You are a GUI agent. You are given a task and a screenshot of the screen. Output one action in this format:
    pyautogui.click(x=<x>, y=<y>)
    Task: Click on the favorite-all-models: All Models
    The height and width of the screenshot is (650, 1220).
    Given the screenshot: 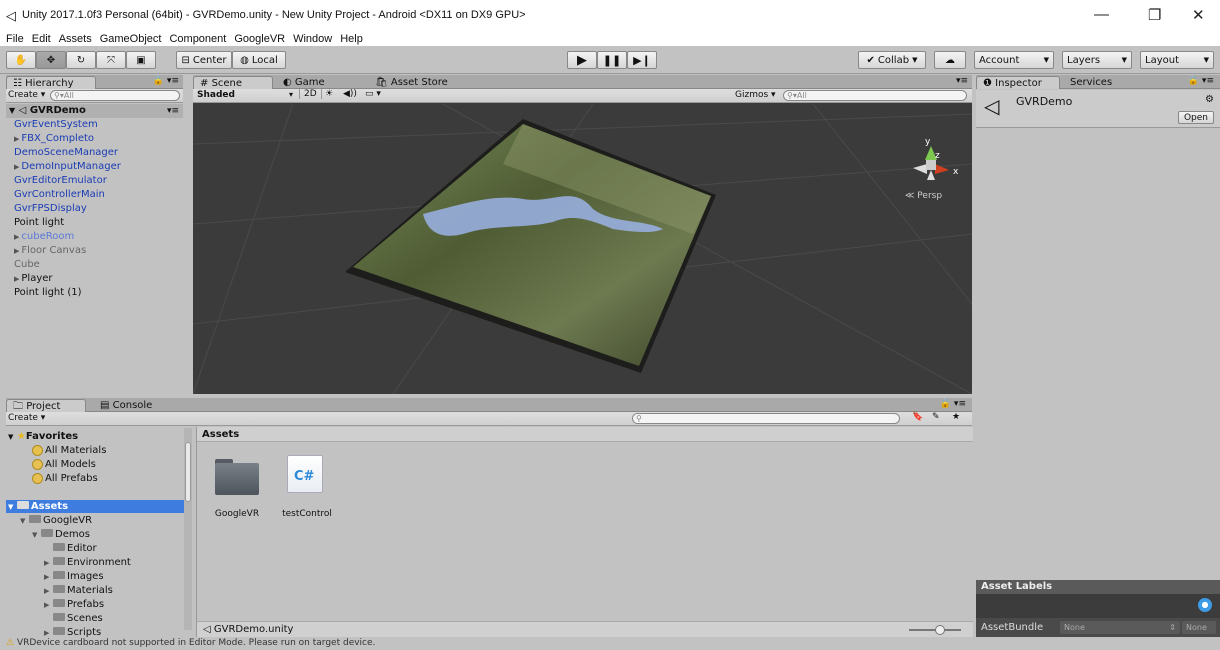 What is the action you would take?
    pyautogui.click(x=64, y=464)
    